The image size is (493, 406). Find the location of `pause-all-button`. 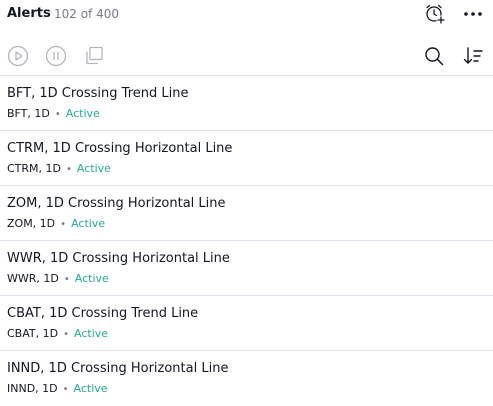

pause-all-button is located at coordinates (56, 56).